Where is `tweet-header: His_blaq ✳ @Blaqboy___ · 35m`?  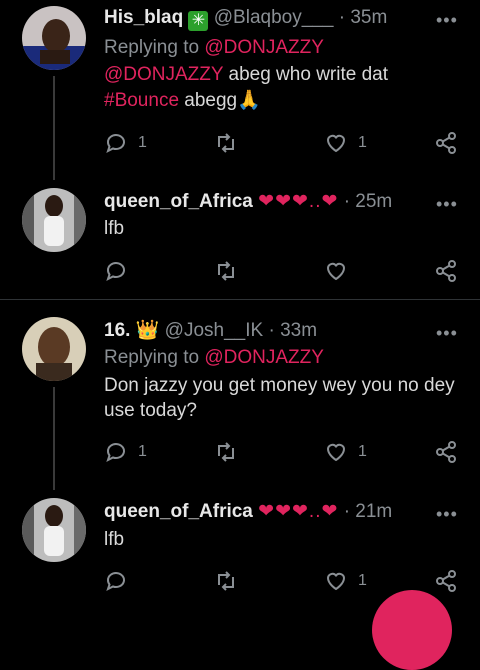
tweet-header: His_blaq ✳ @Blaqboy___ · 35m is located at coordinates (245, 18).